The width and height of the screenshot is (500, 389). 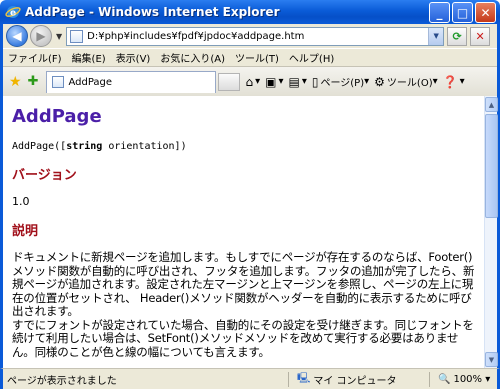 I want to click on page-heading: AddPage, so click(x=57, y=116).